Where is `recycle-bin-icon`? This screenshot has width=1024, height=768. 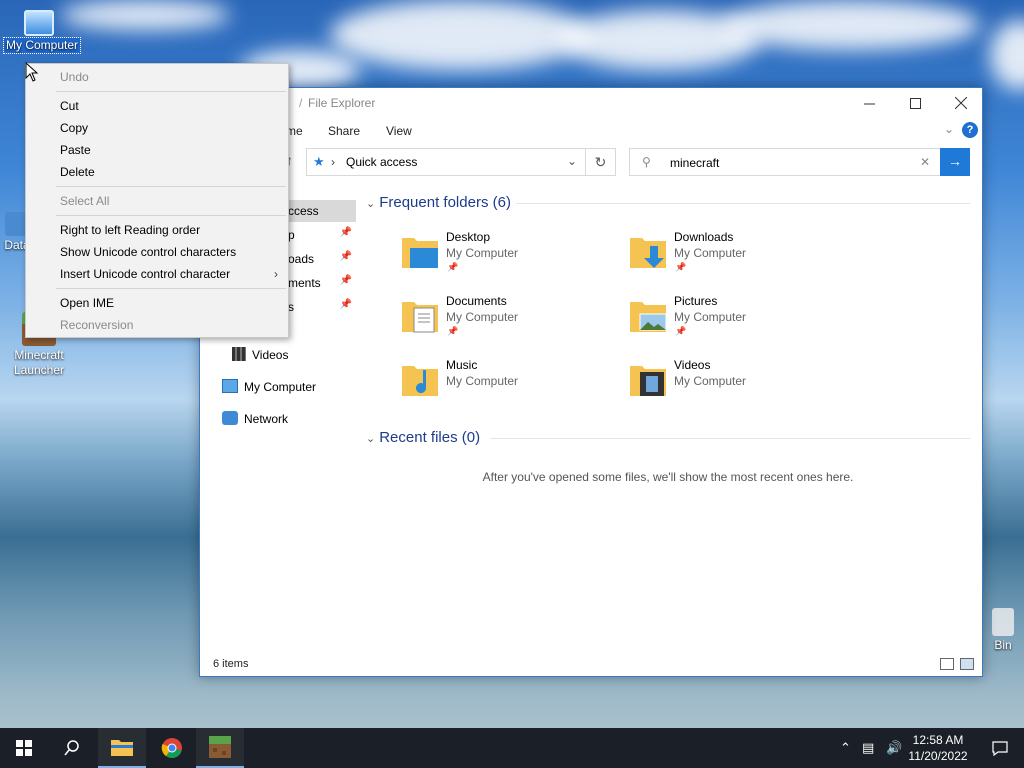
recycle-bin-icon is located at coordinates (1003, 622).